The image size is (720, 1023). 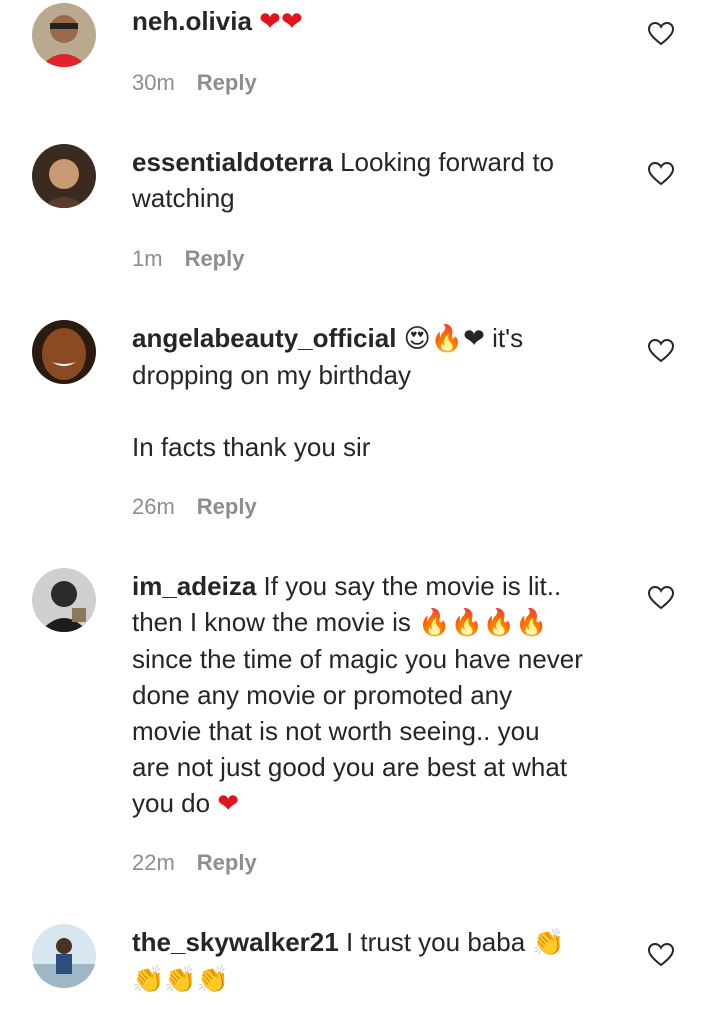 What do you see at coordinates (153, 82) in the screenshot?
I see `comment-time: 30m` at bounding box center [153, 82].